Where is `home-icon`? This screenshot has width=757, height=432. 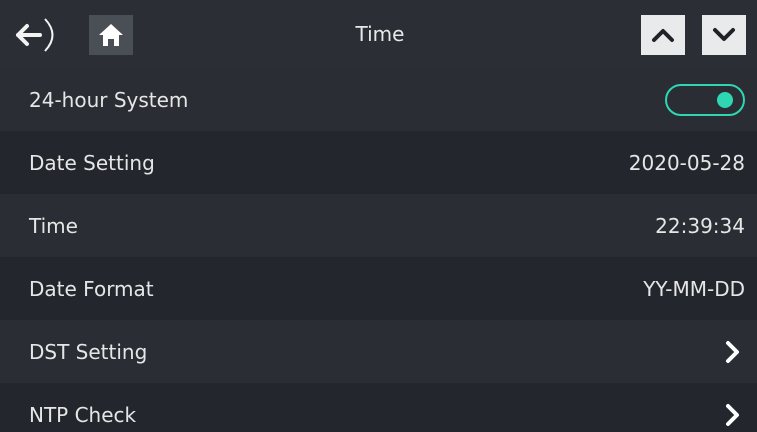 home-icon is located at coordinates (111, 35).